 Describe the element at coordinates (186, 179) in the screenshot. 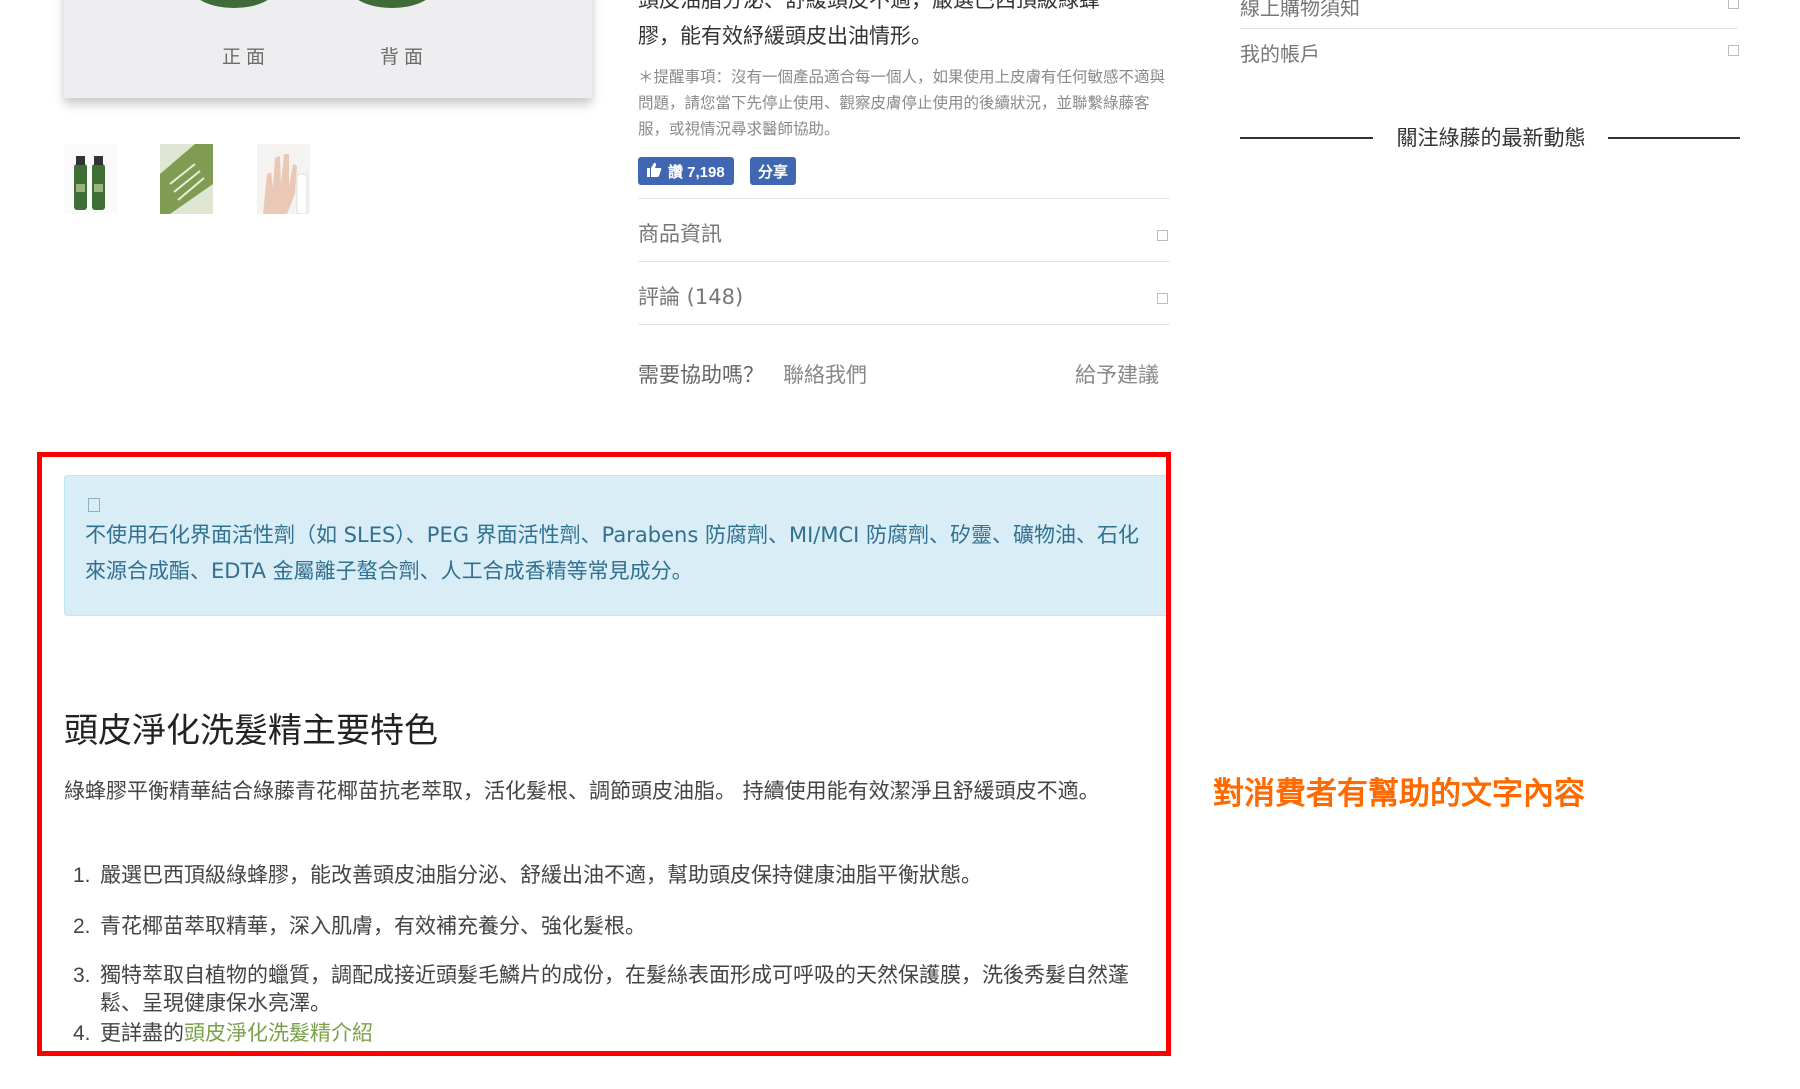

I see `thumbnail-label-closeup` at that location.